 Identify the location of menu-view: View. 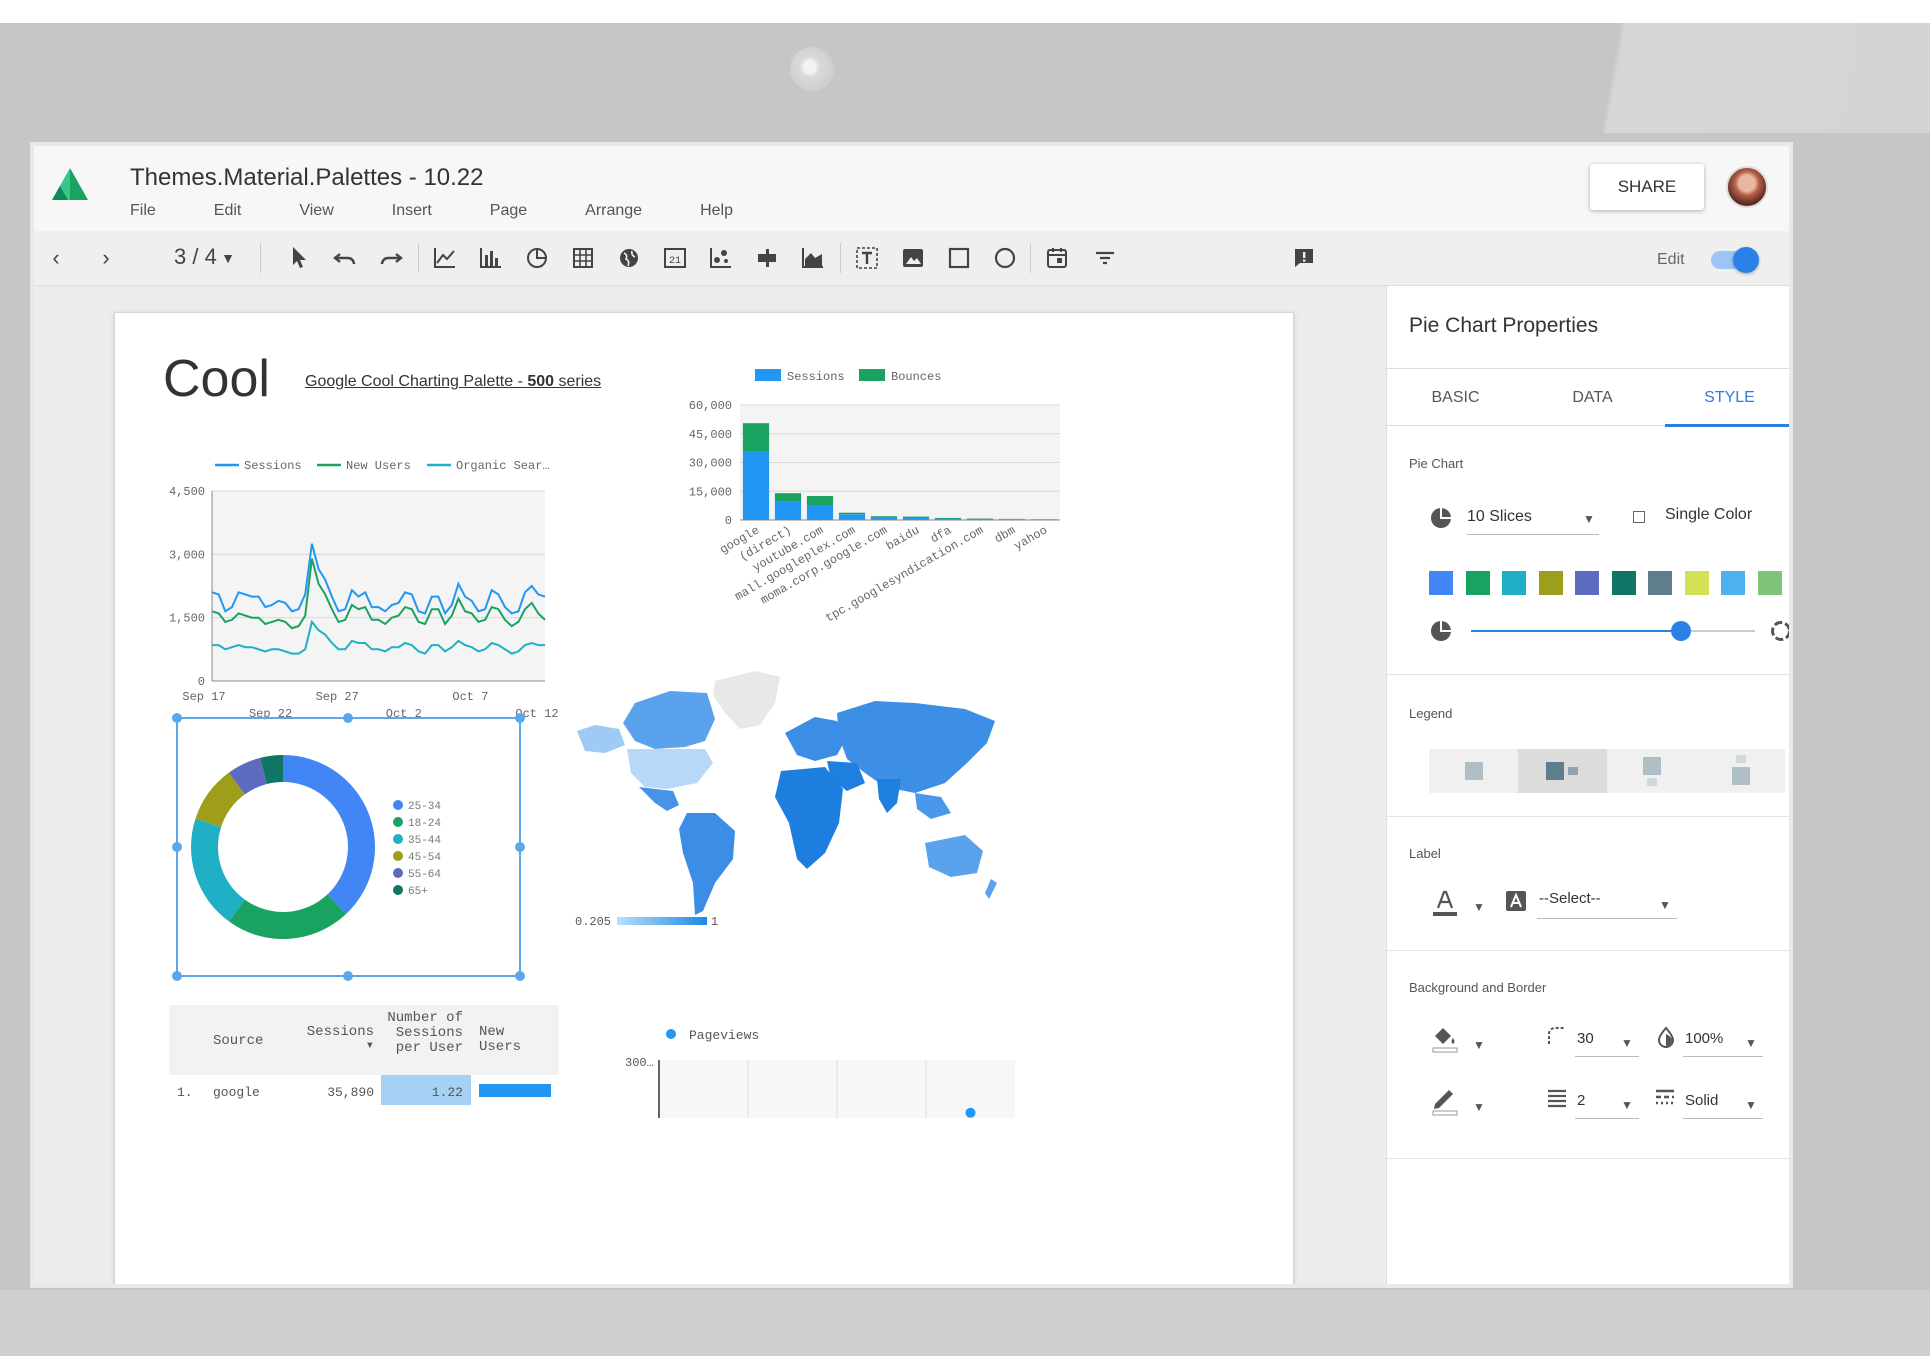
(316, 211).